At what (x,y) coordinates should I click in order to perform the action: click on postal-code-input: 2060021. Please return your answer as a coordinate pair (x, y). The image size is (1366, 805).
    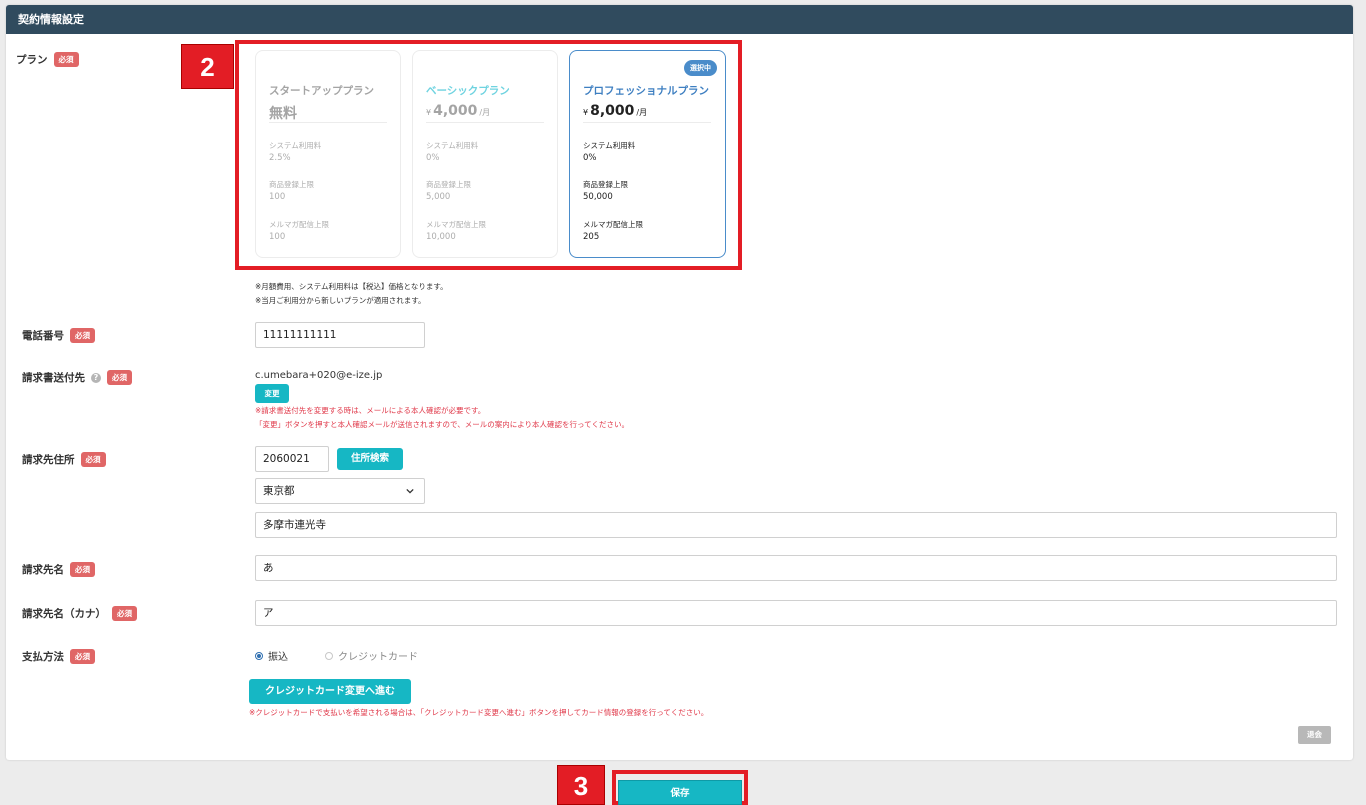
    Looking at the image, I should click on (292, 459).